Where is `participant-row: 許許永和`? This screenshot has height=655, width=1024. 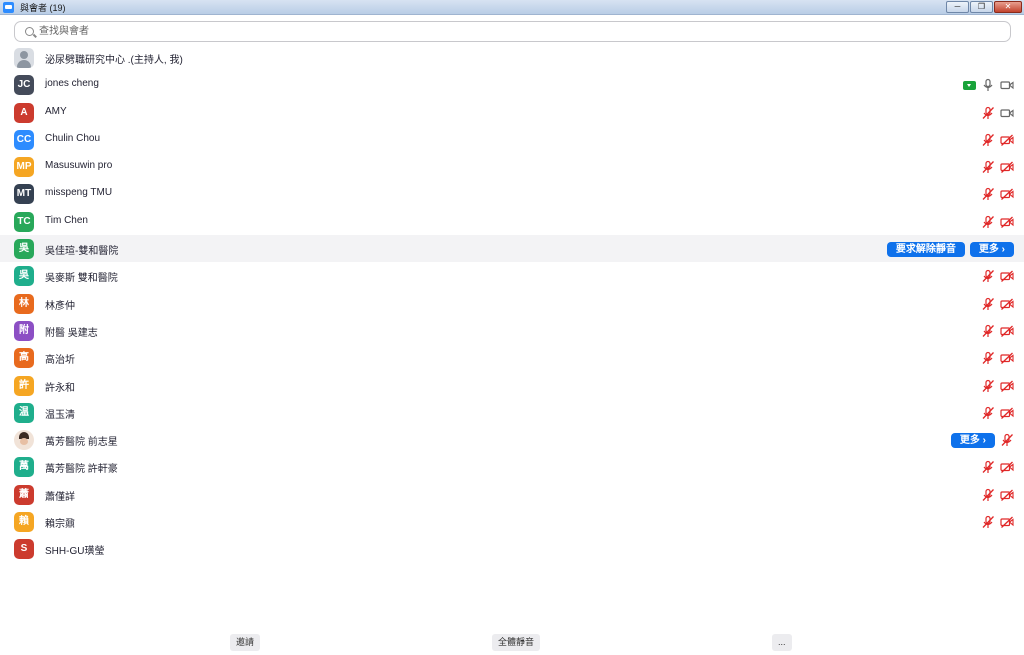 participant-row: 許許永和 is located at coordinates (512, 385).